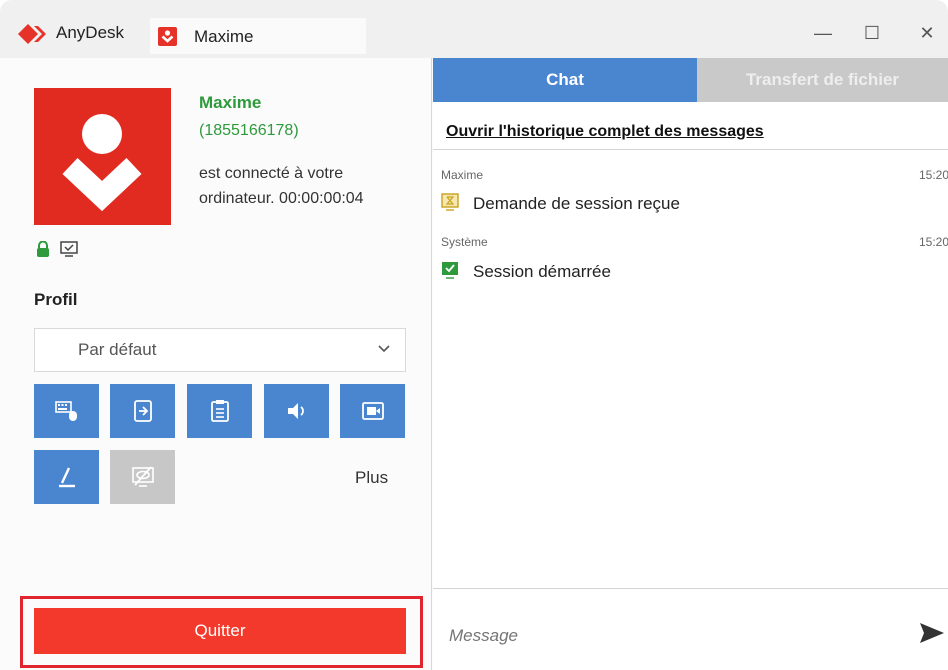 Image resolution: width=948 pixels, height=670 pixels. What do you see at coordinates (102, 156) in the screenshot?
I see `avatar` at bounding box center [102, 156].